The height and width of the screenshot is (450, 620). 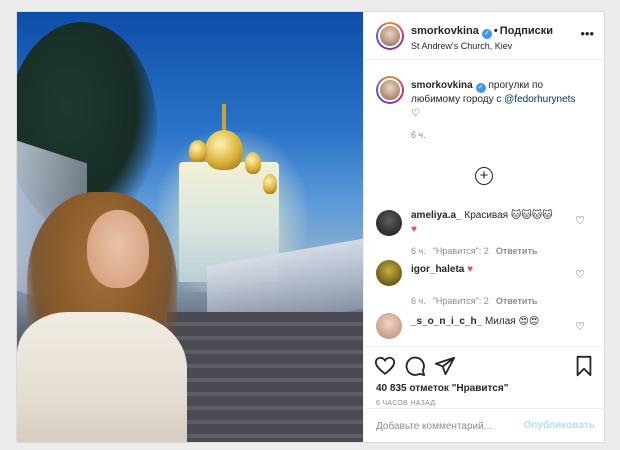 What do you see at coordinates (539, 99) in the screenshot?
I see `caption-mention: @fedorhurynets` at bounding box center [539, 99].